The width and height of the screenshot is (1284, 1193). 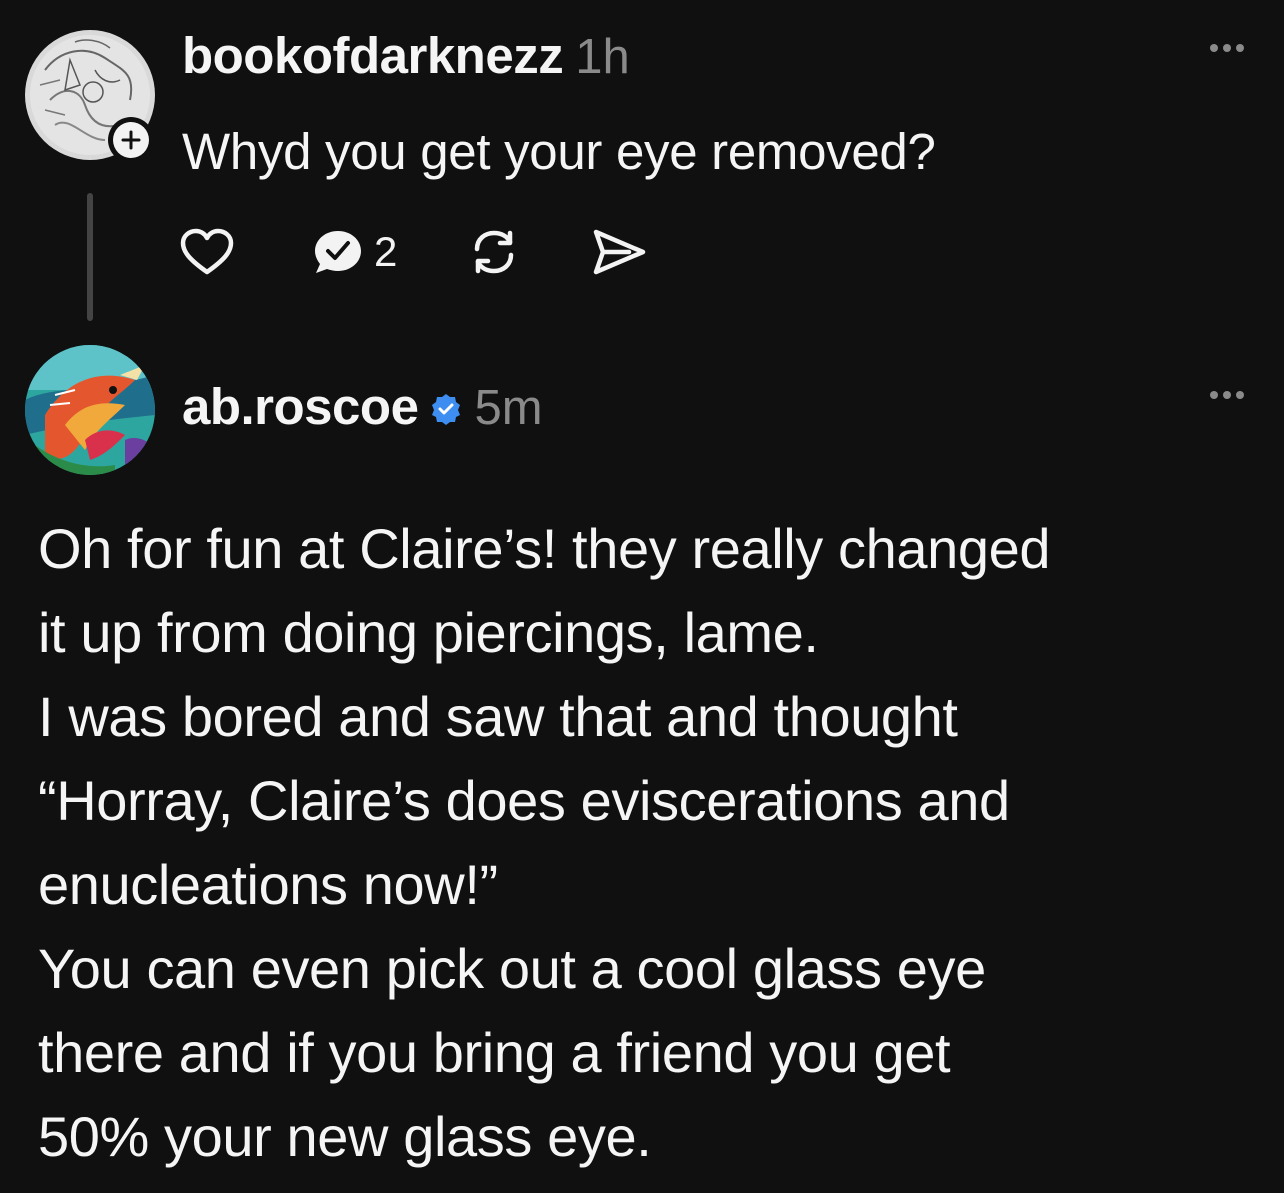 I want to click on painted-avatar-icon, so click(x=90, y=410).